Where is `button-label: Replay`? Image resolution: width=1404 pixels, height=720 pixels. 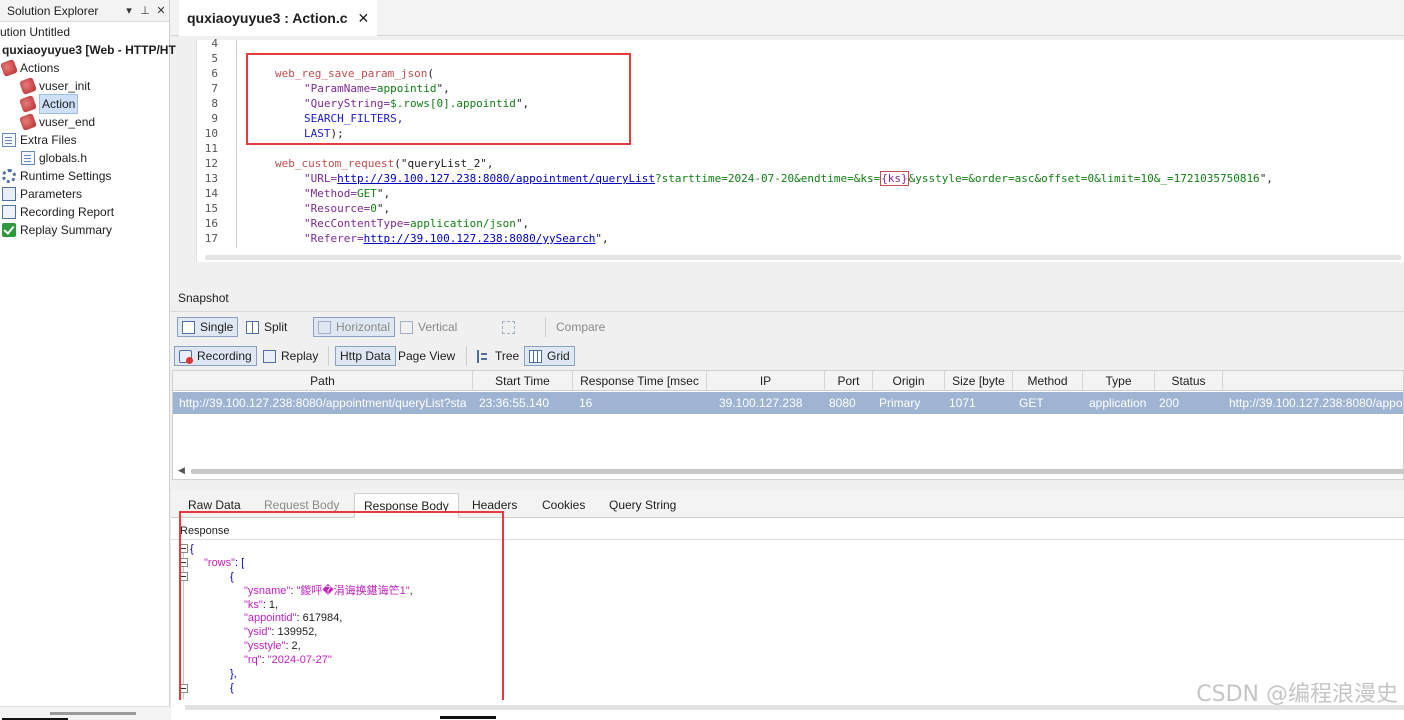
button-label: Replay is located at coordinates (300, 356).